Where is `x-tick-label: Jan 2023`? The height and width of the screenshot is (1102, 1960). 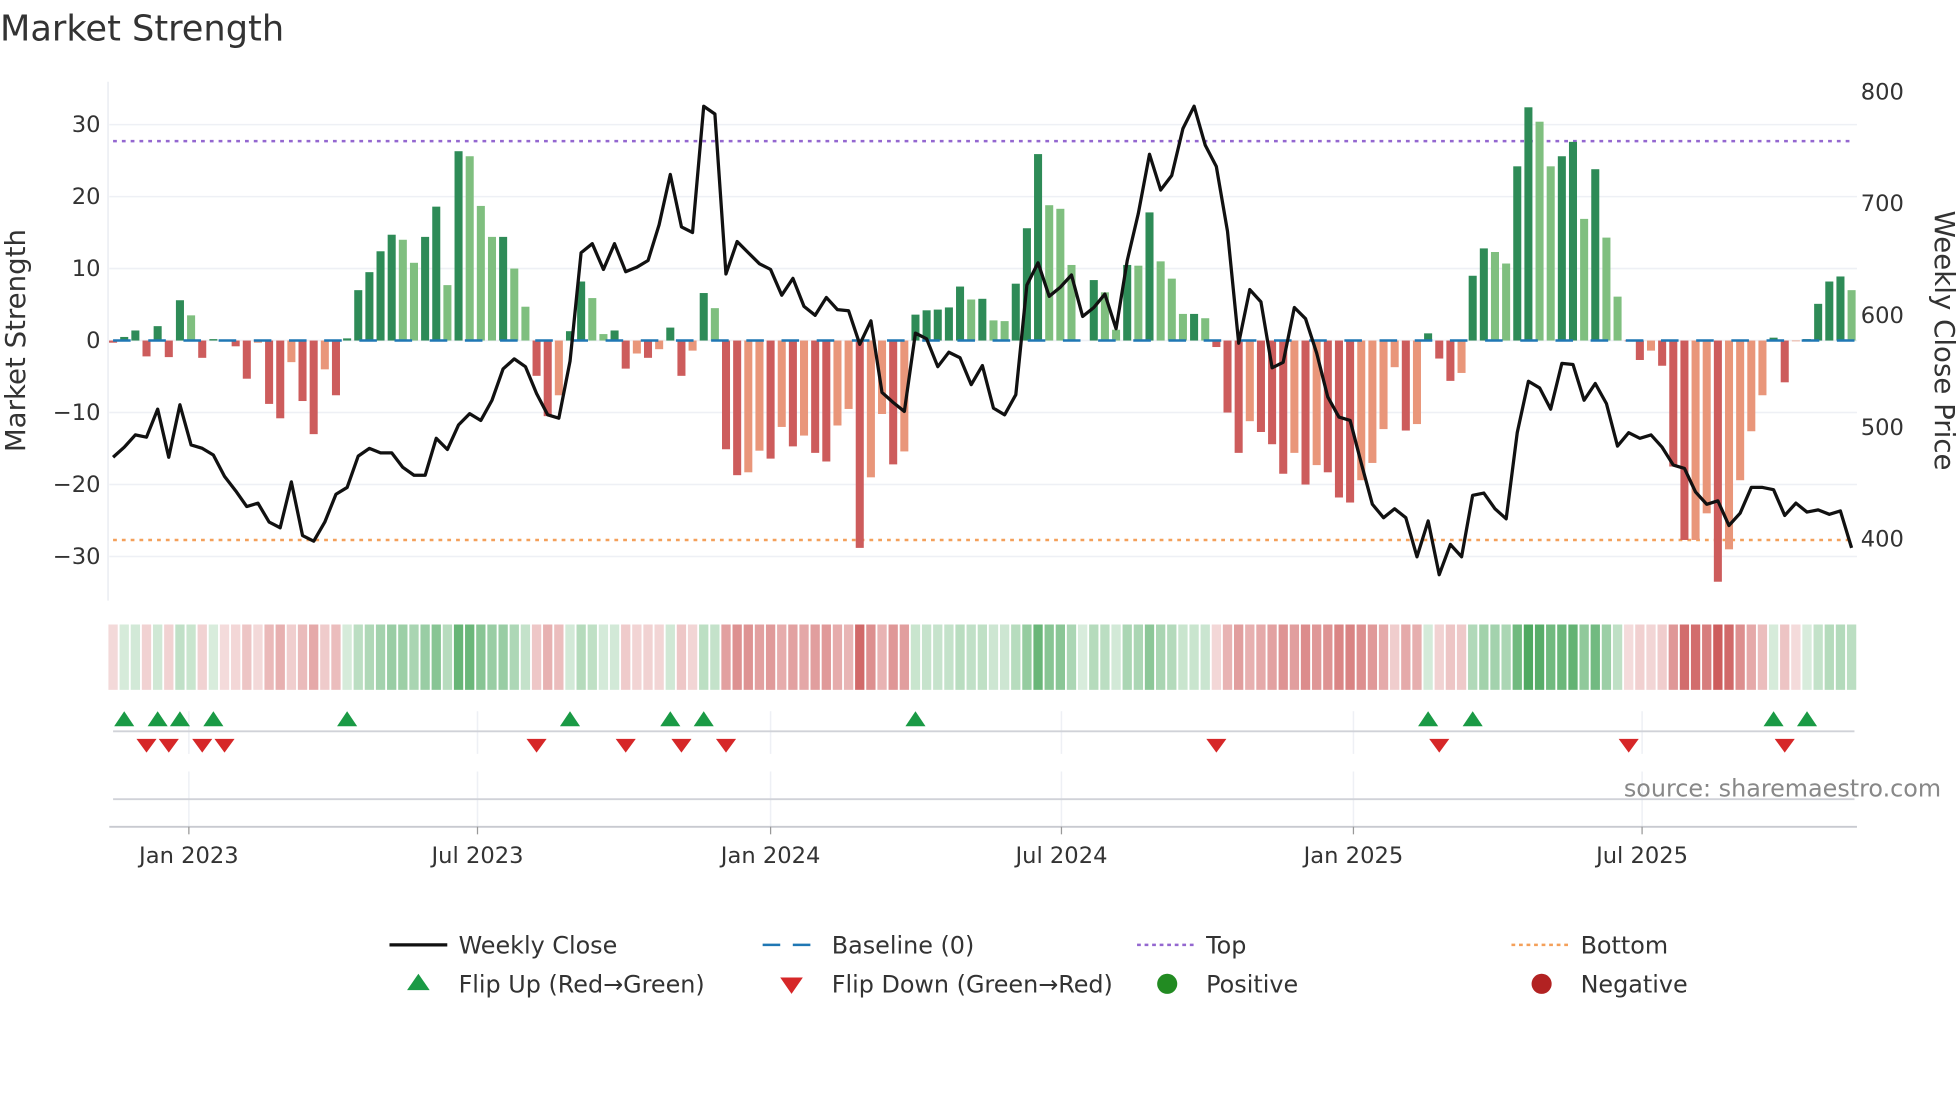
x-tick-label: Jan 2023 is located at coordinates (188, 856).